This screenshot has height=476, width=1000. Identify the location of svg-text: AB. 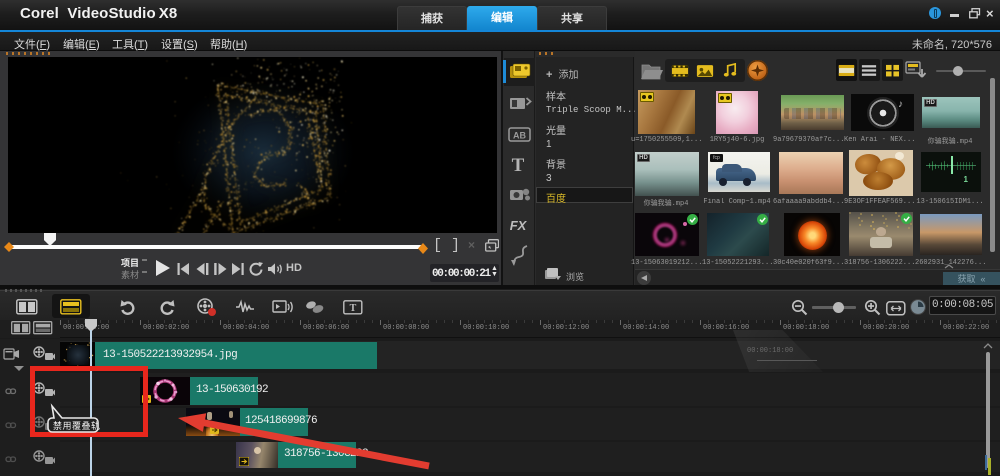
(519, 136).